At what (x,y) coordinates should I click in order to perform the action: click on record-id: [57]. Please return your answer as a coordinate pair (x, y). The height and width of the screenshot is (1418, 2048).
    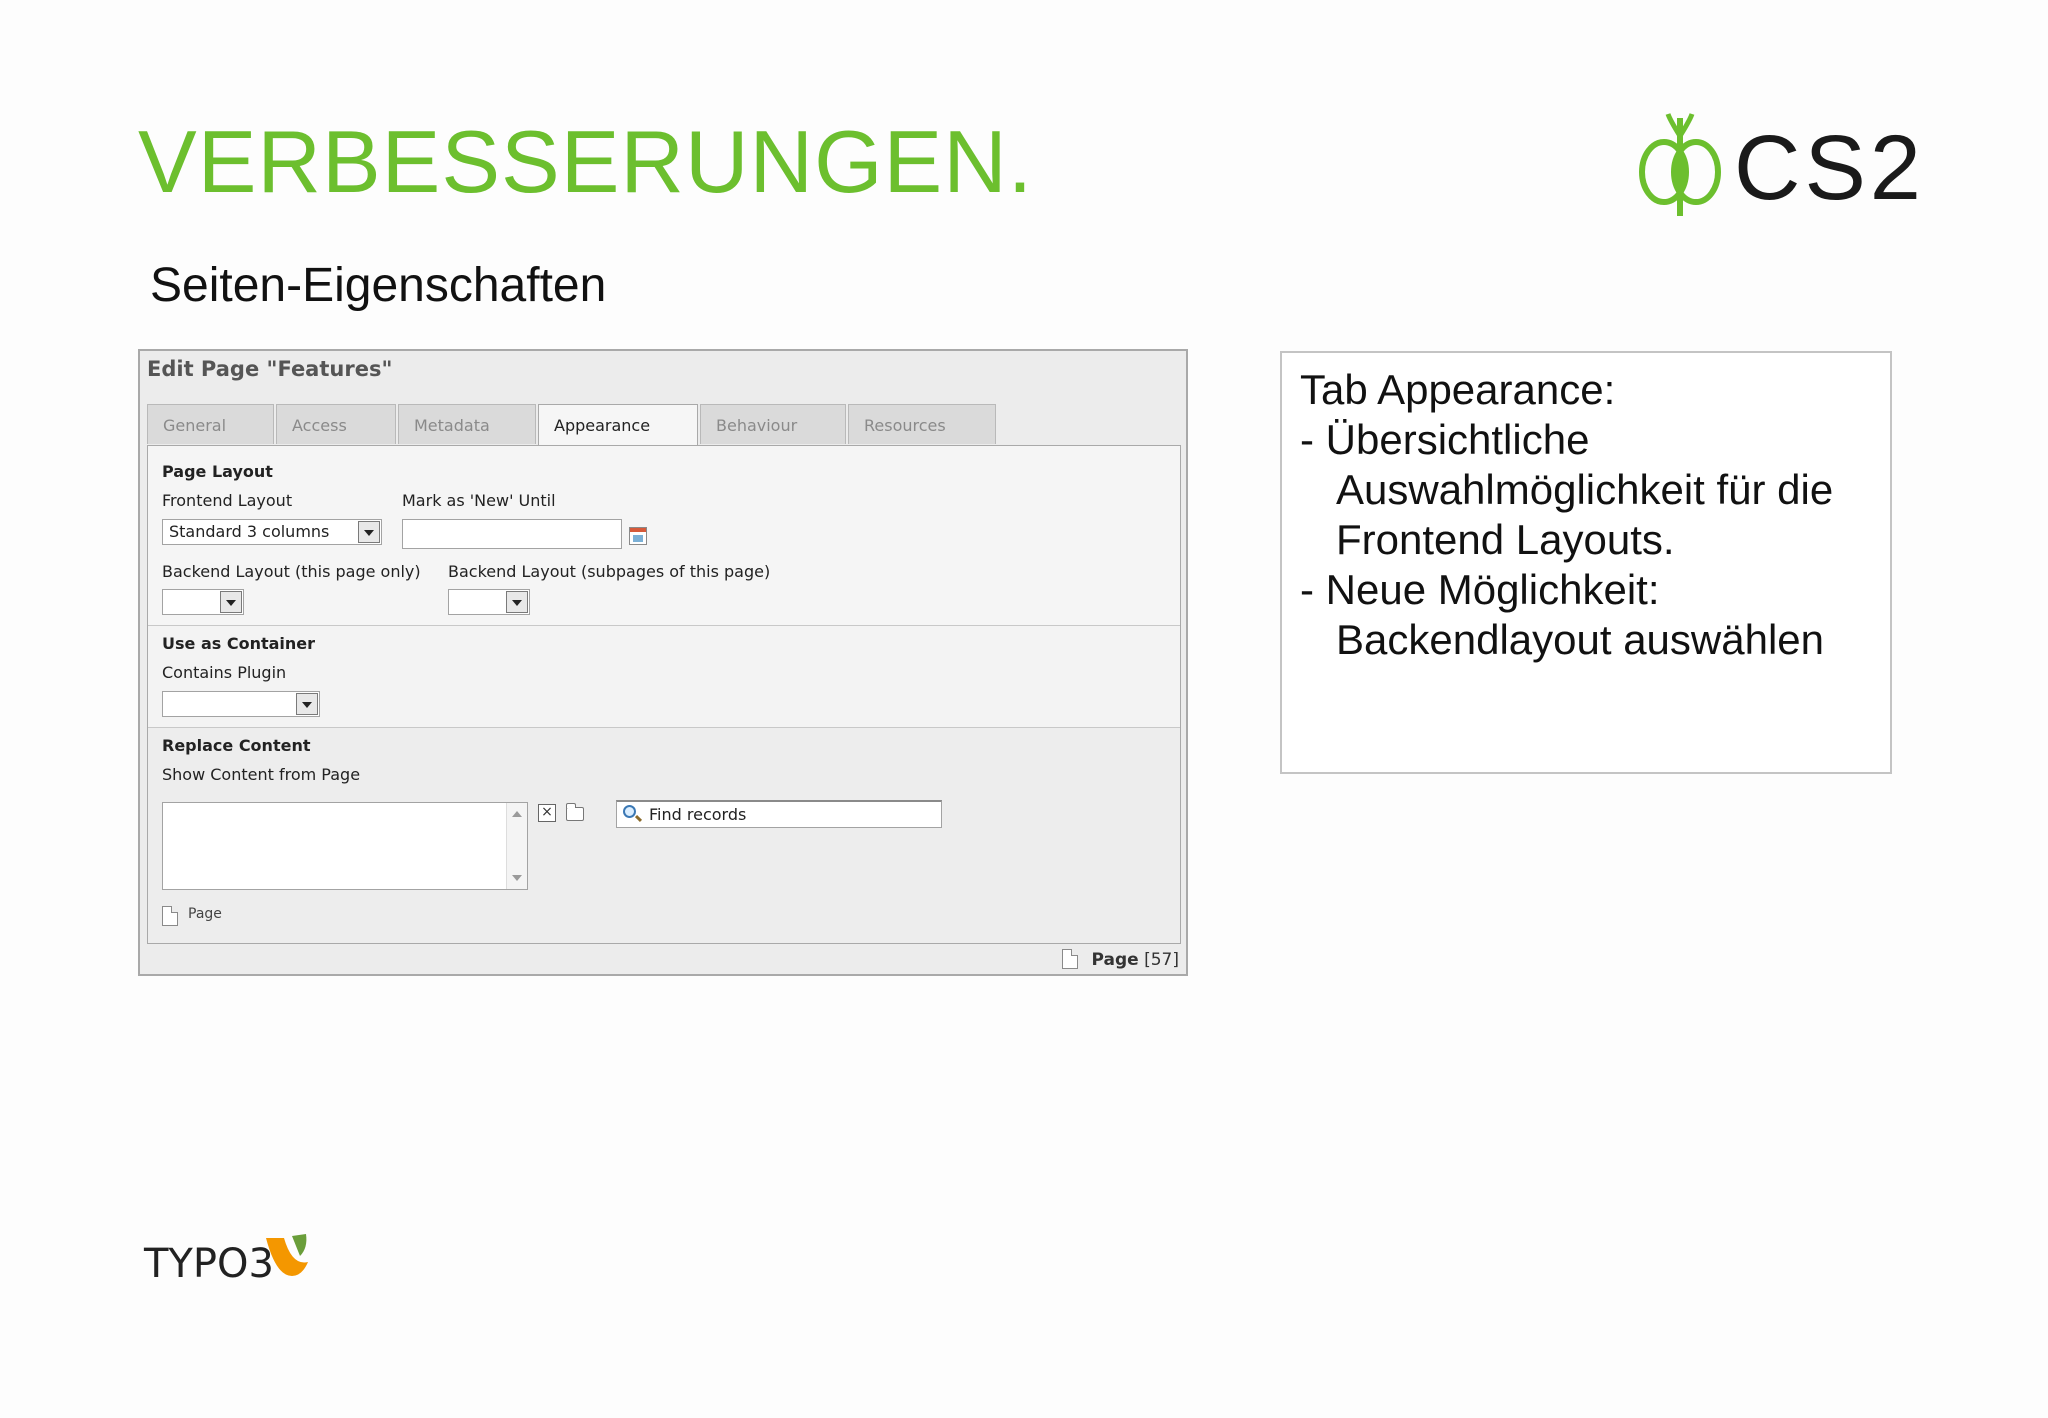
    Looking at the image, I should click on (1161, 960).